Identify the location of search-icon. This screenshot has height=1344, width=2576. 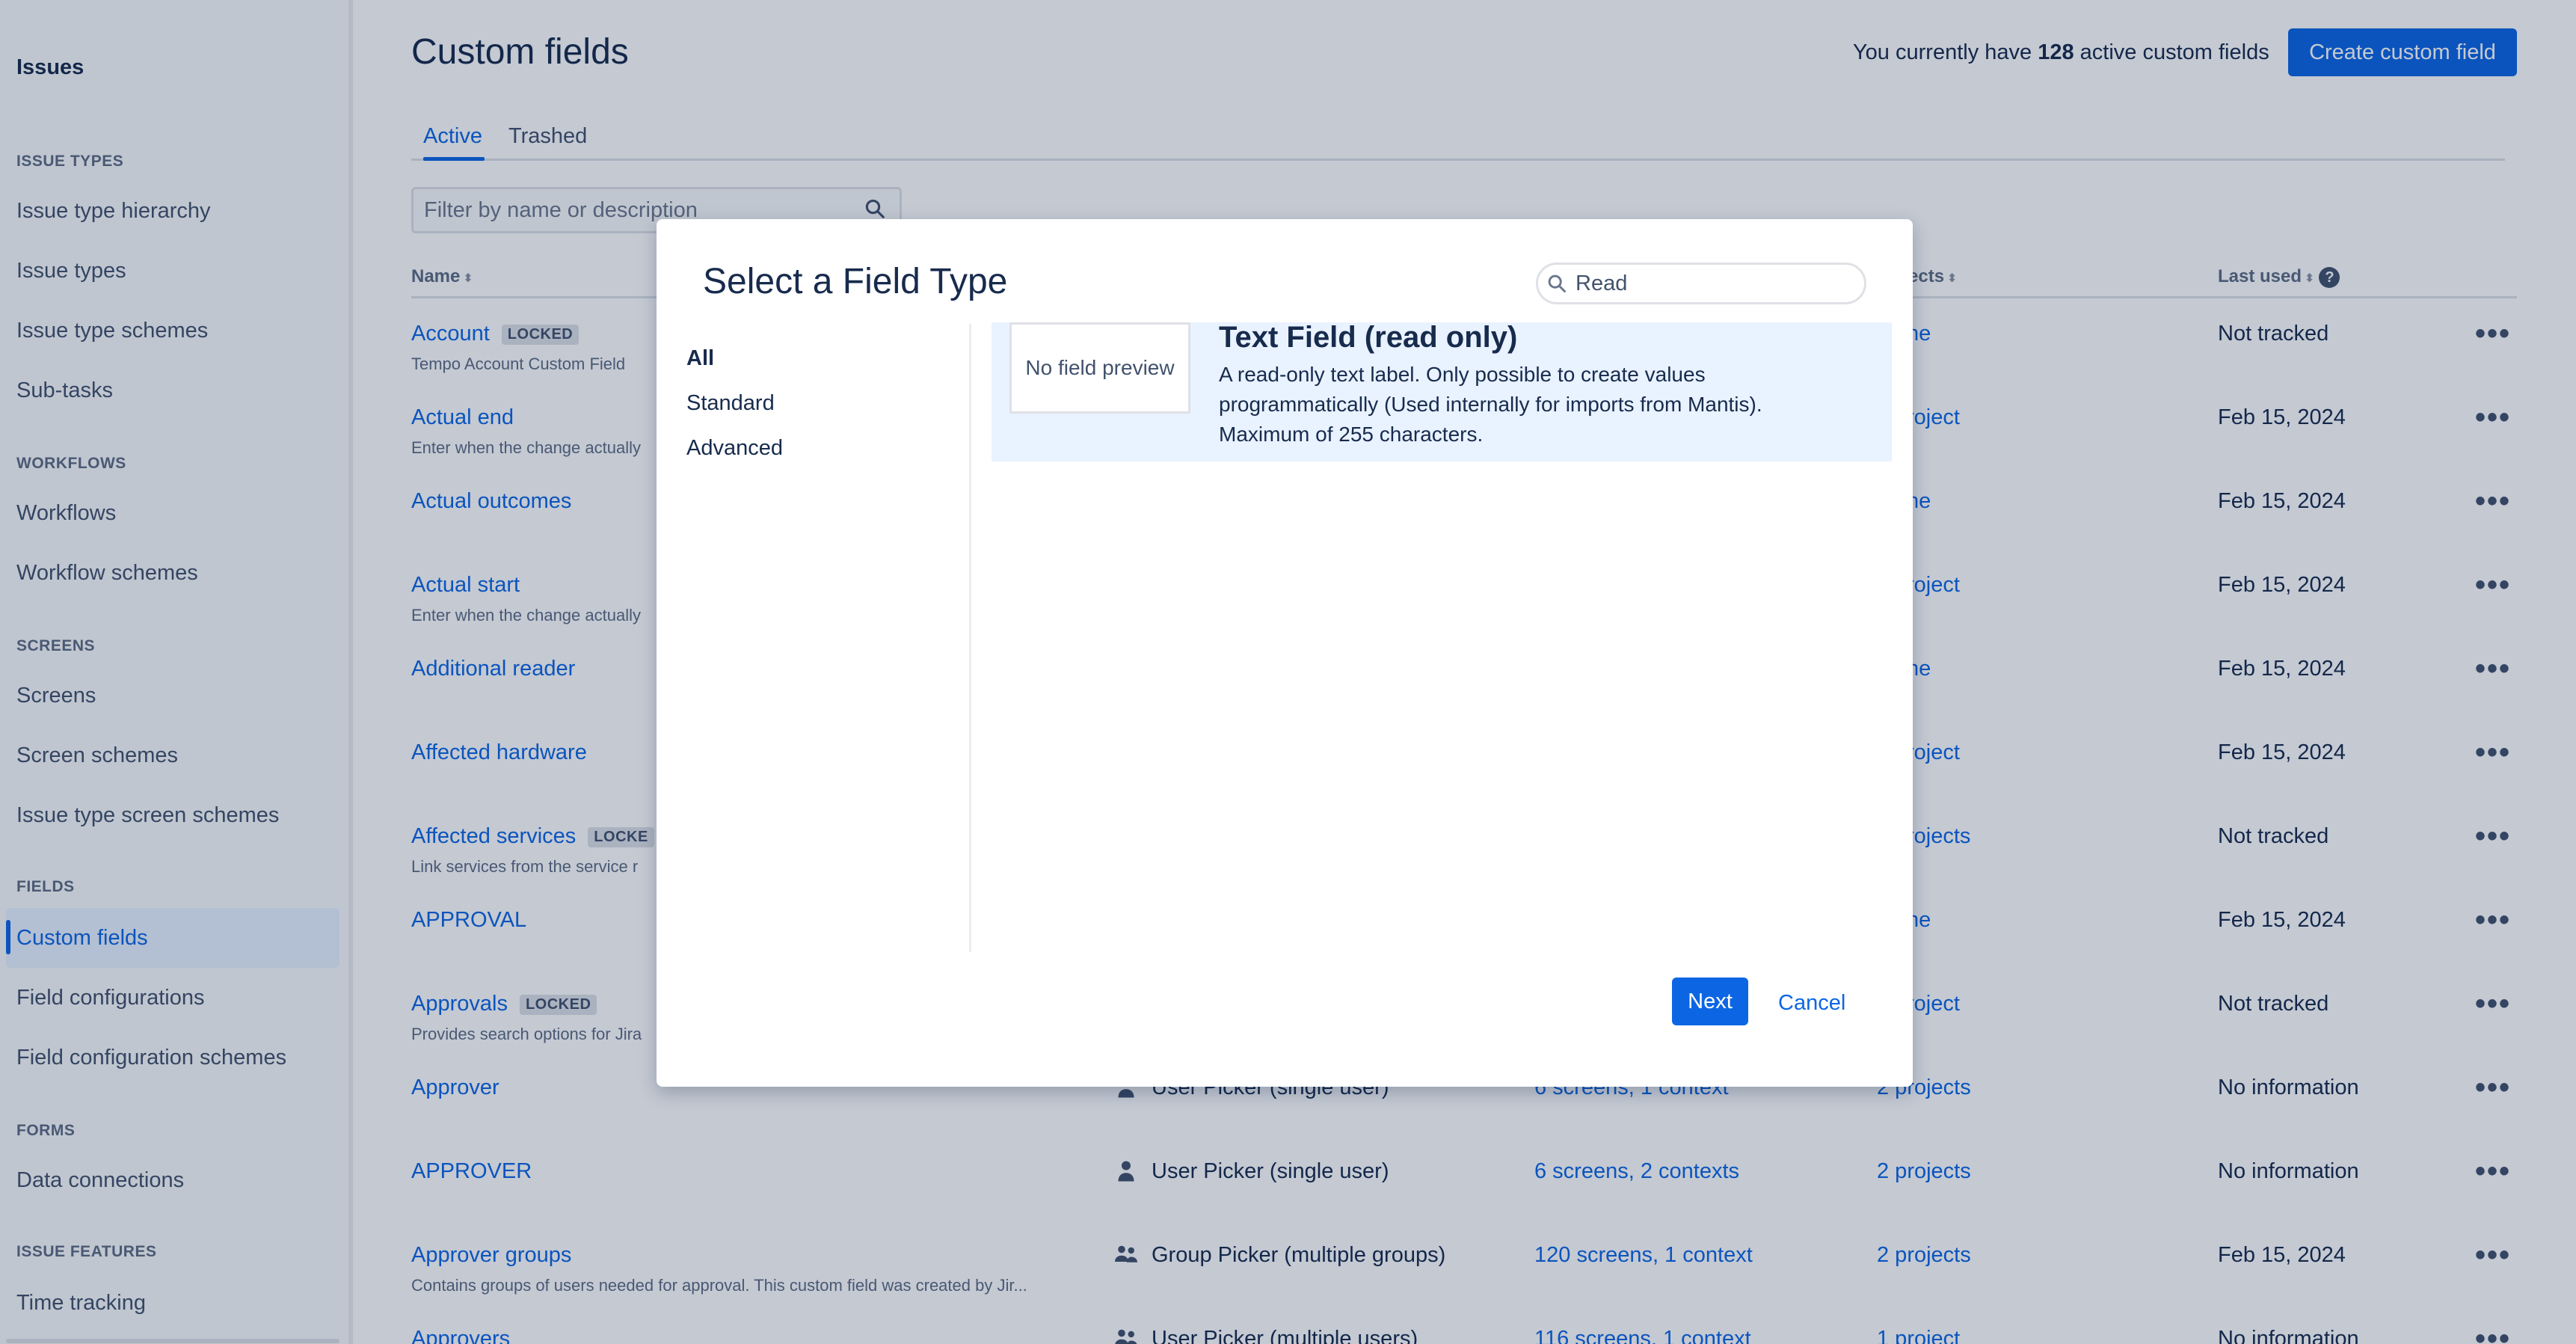
(1557, 283).